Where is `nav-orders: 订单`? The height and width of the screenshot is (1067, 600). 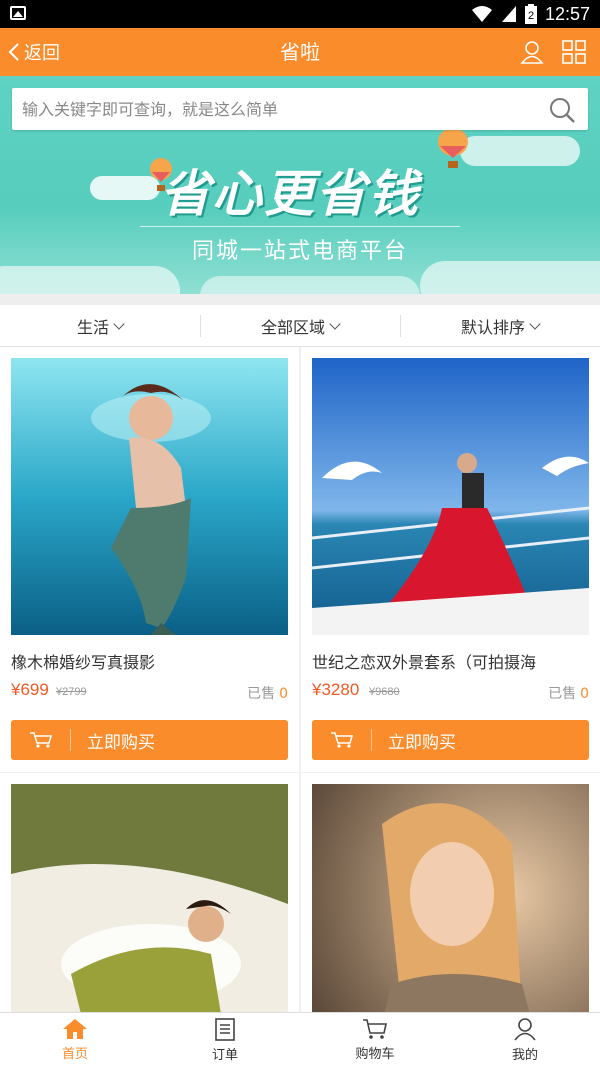
nav-orders: 订单 is located at coordinates (225, 1040).